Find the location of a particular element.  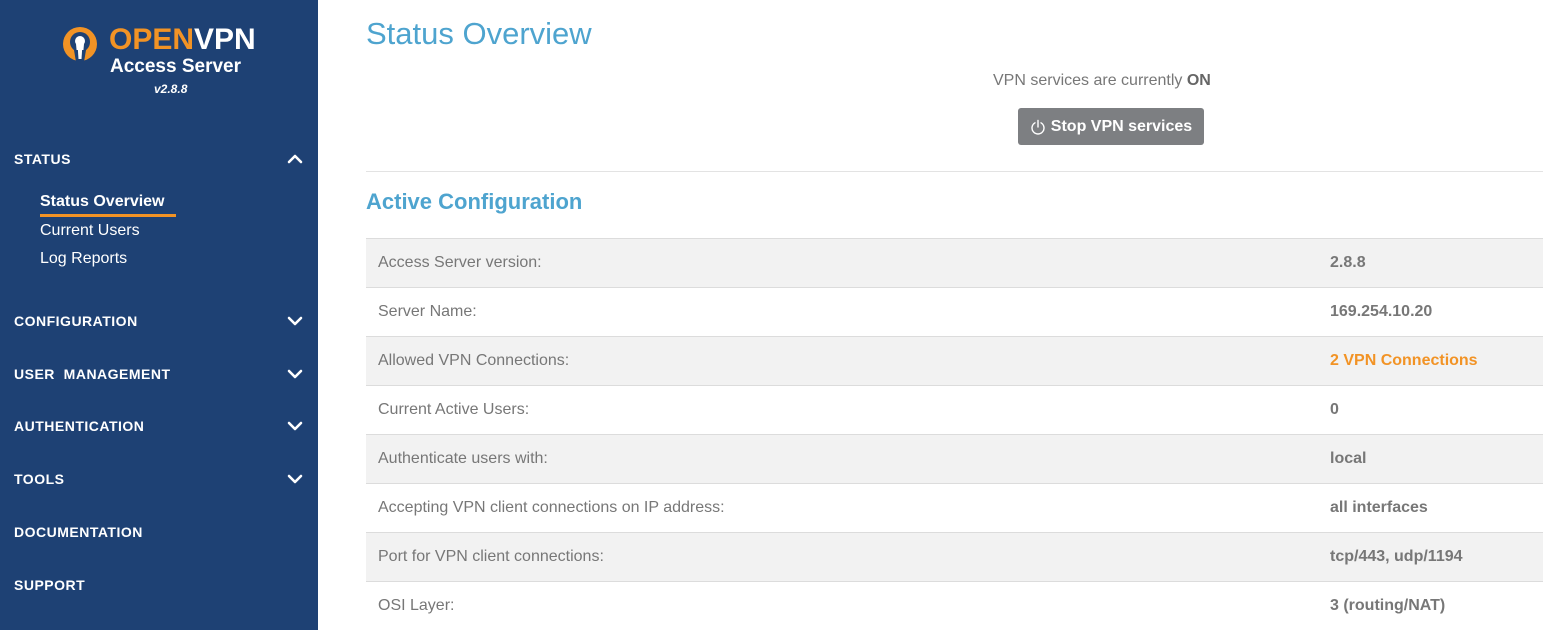

row-label: Access Server version: is located at coordinates (460, 262).